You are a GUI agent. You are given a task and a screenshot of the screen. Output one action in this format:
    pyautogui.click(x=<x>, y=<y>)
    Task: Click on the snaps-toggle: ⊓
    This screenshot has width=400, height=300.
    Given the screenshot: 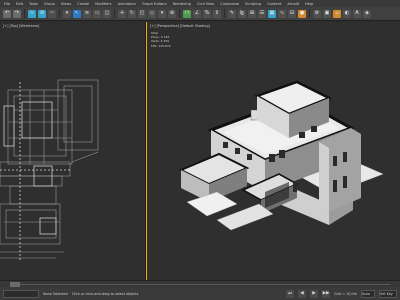 What is the action you would take?
    pyautogui.click(x=187, y=13)
    